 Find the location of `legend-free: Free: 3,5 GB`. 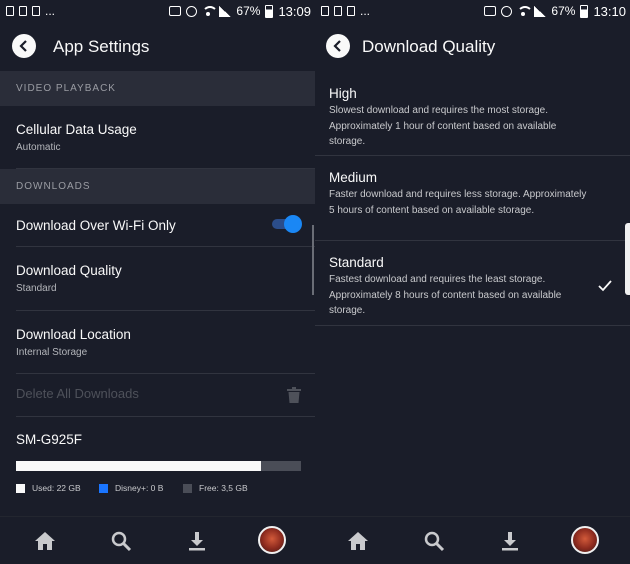

legend-free: Free: 3,5 GB is located at coordinates (215, 488).